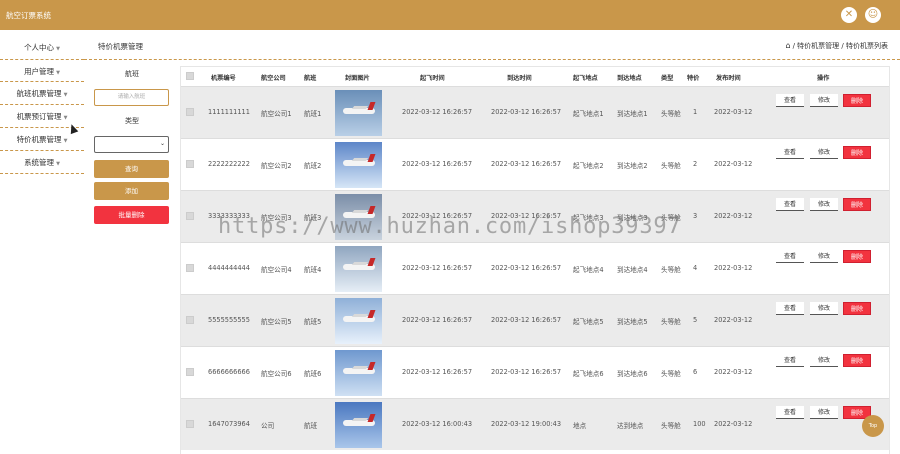  I want to click on column-header: 发布时间, so click(728, 77).